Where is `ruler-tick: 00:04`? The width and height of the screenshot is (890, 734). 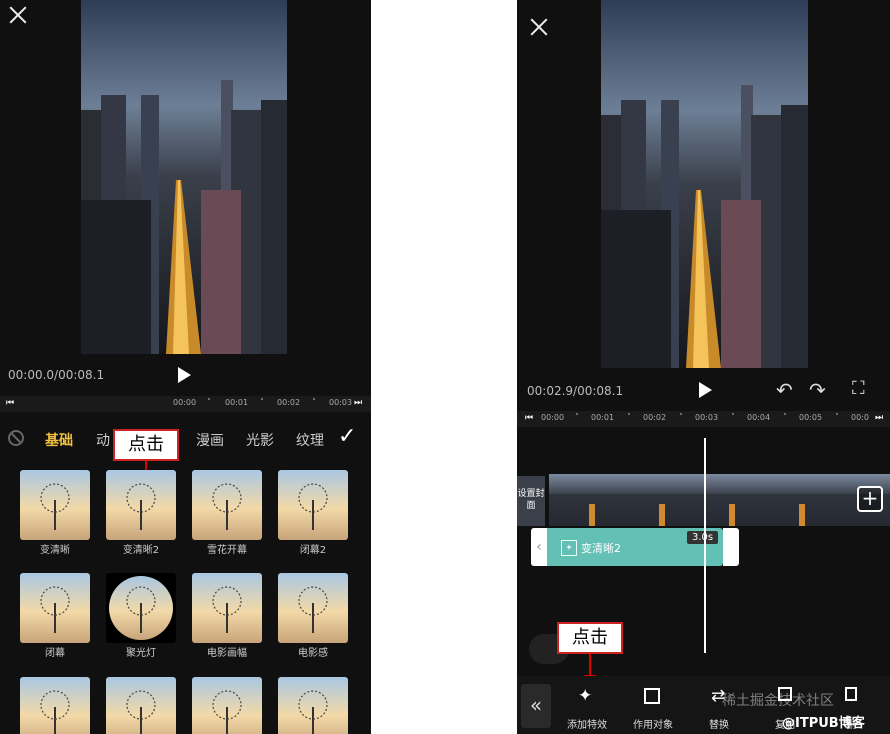
ruler-tick: 00:04 is located at coordinates (759, 417).